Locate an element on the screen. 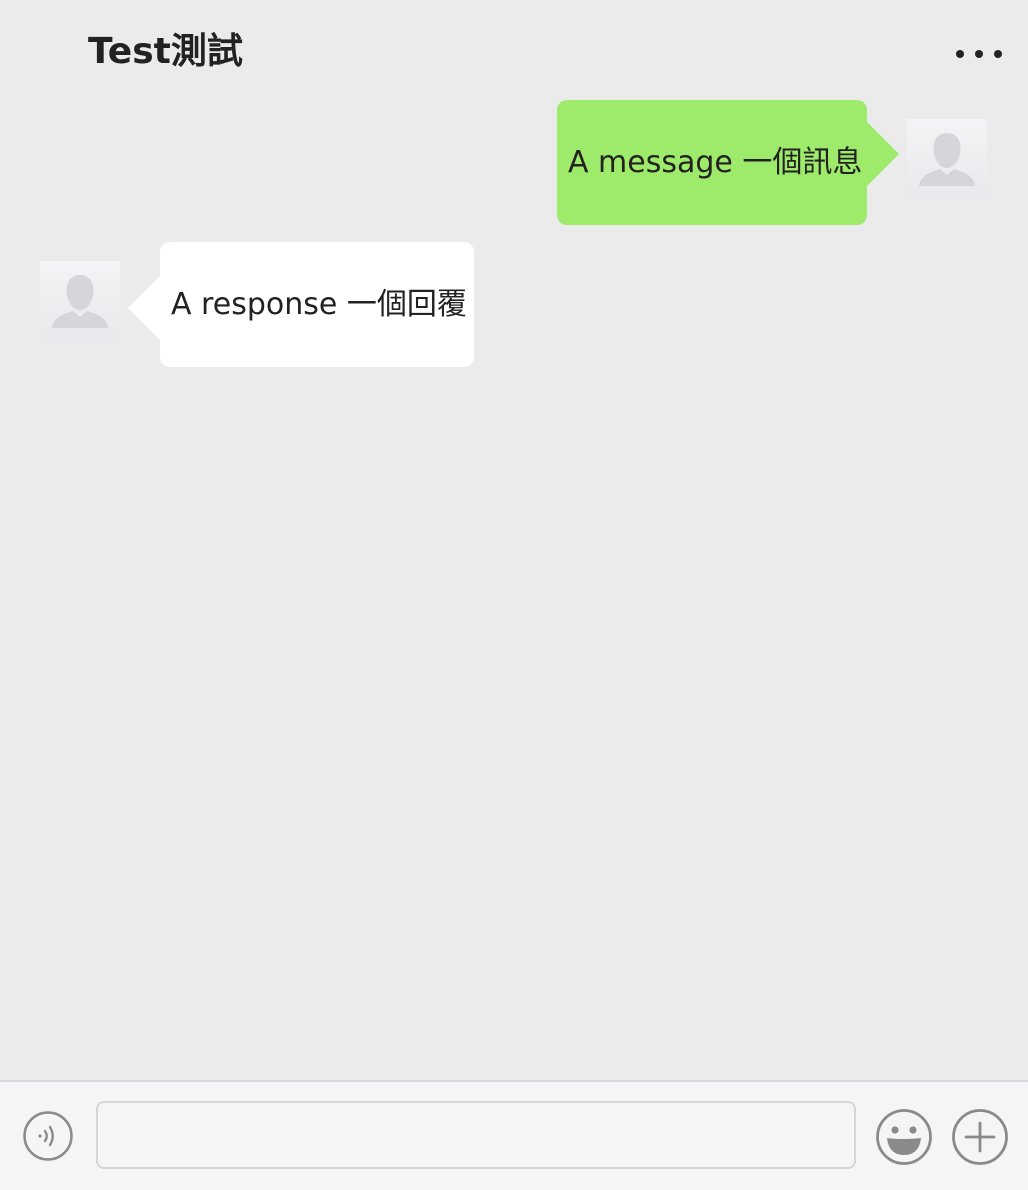  input-bar is located at coordinates (514, 1135).